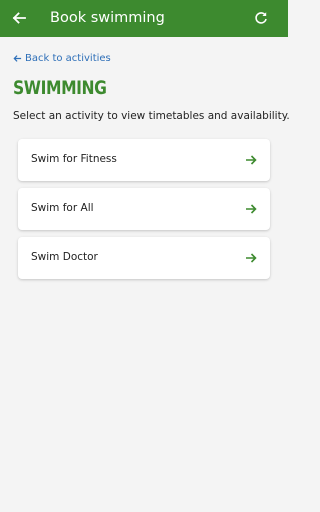 Image resolution: width=320 pixels, height=512 pixels. Describe the element at coordinates (144, 209) in the screenshot. I see `activity-item-swim-for-all: Swim for All` at that location.